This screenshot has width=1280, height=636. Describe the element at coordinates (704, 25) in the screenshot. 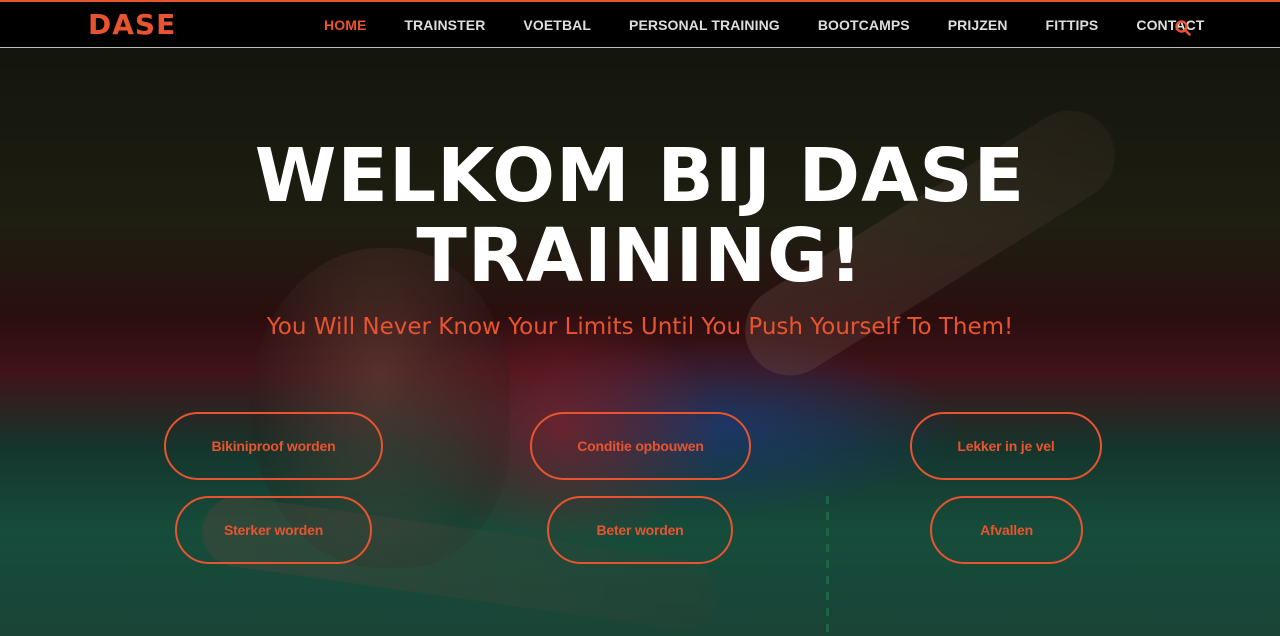

I see `nav-item-personal-training: PERSONAL TRAINING` at that location.